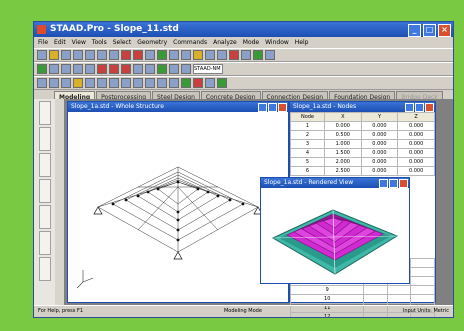 This screenshot has height=331, width=464. I want to click on run-analysis-icon, so click(258, 55).